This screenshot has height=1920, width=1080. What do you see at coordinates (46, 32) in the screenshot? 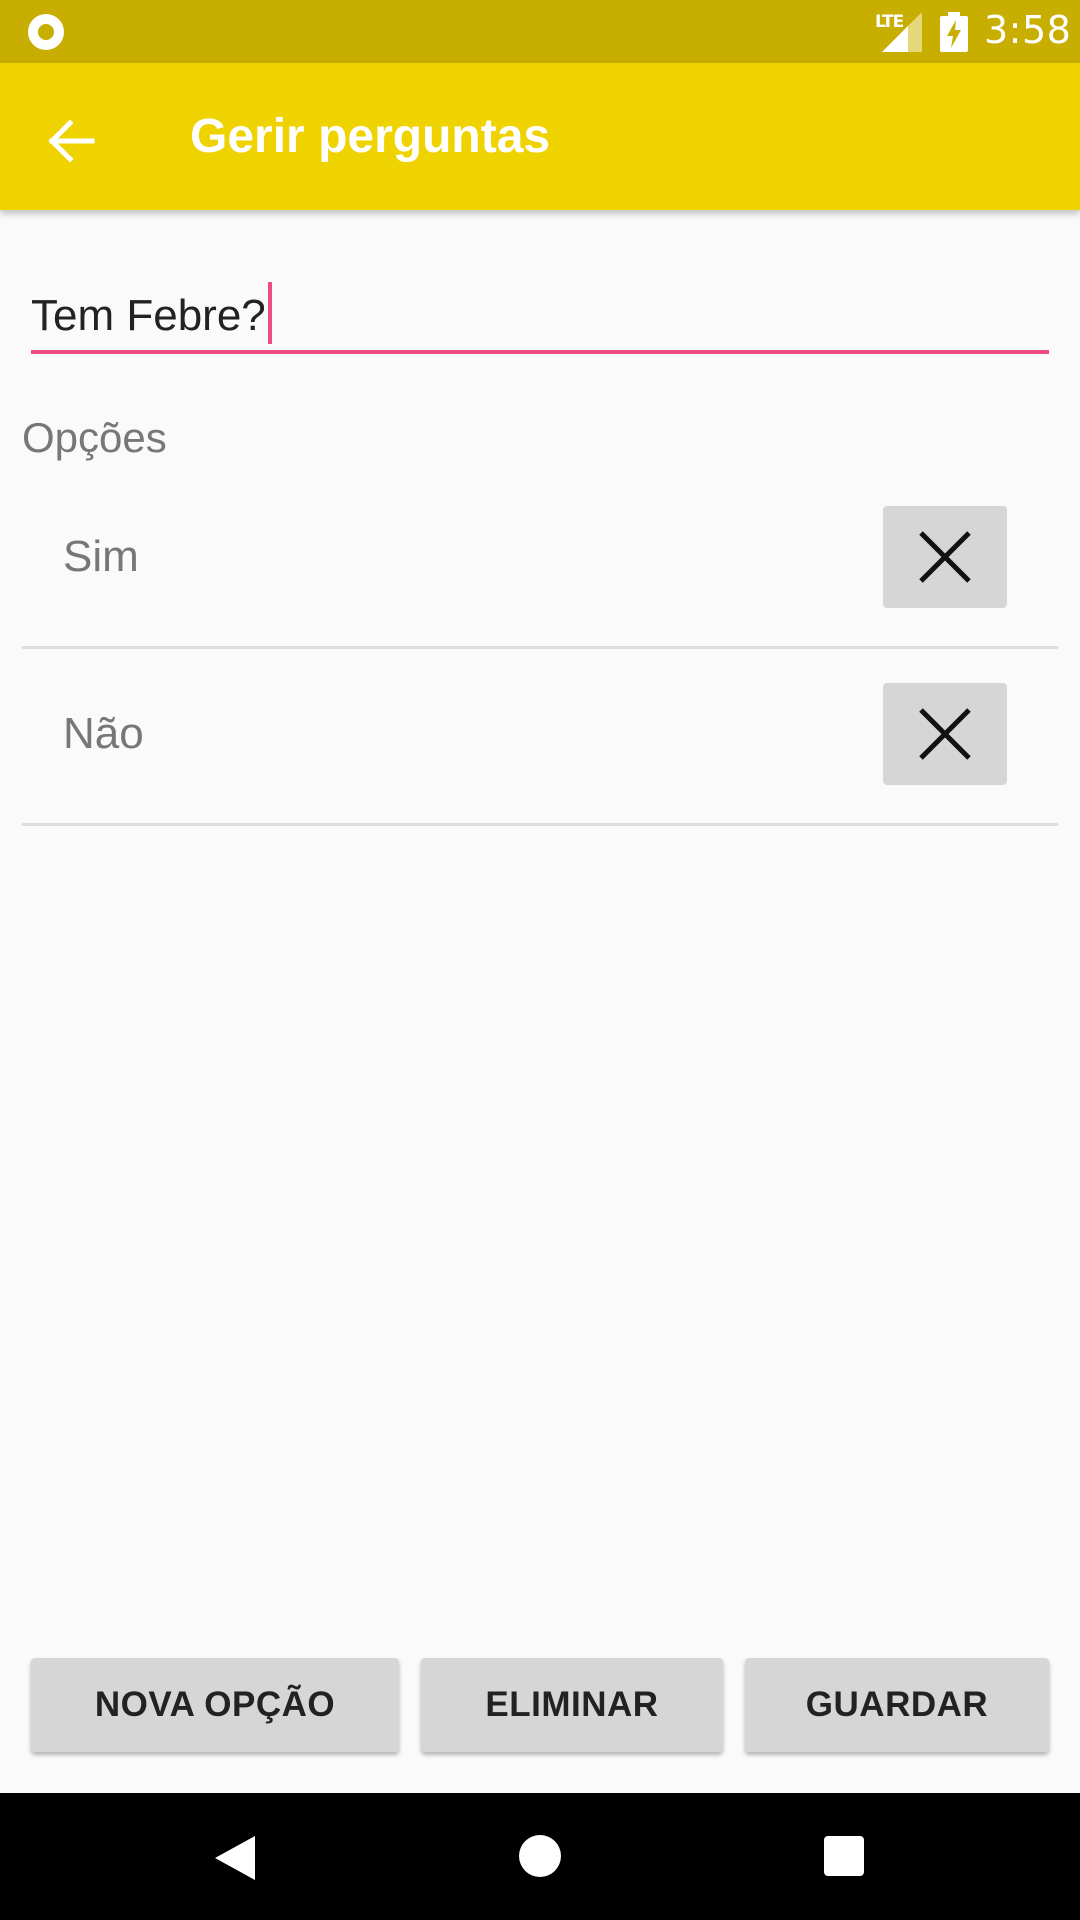
I see `notification-dot-icon` at bounding box center [46, 32].